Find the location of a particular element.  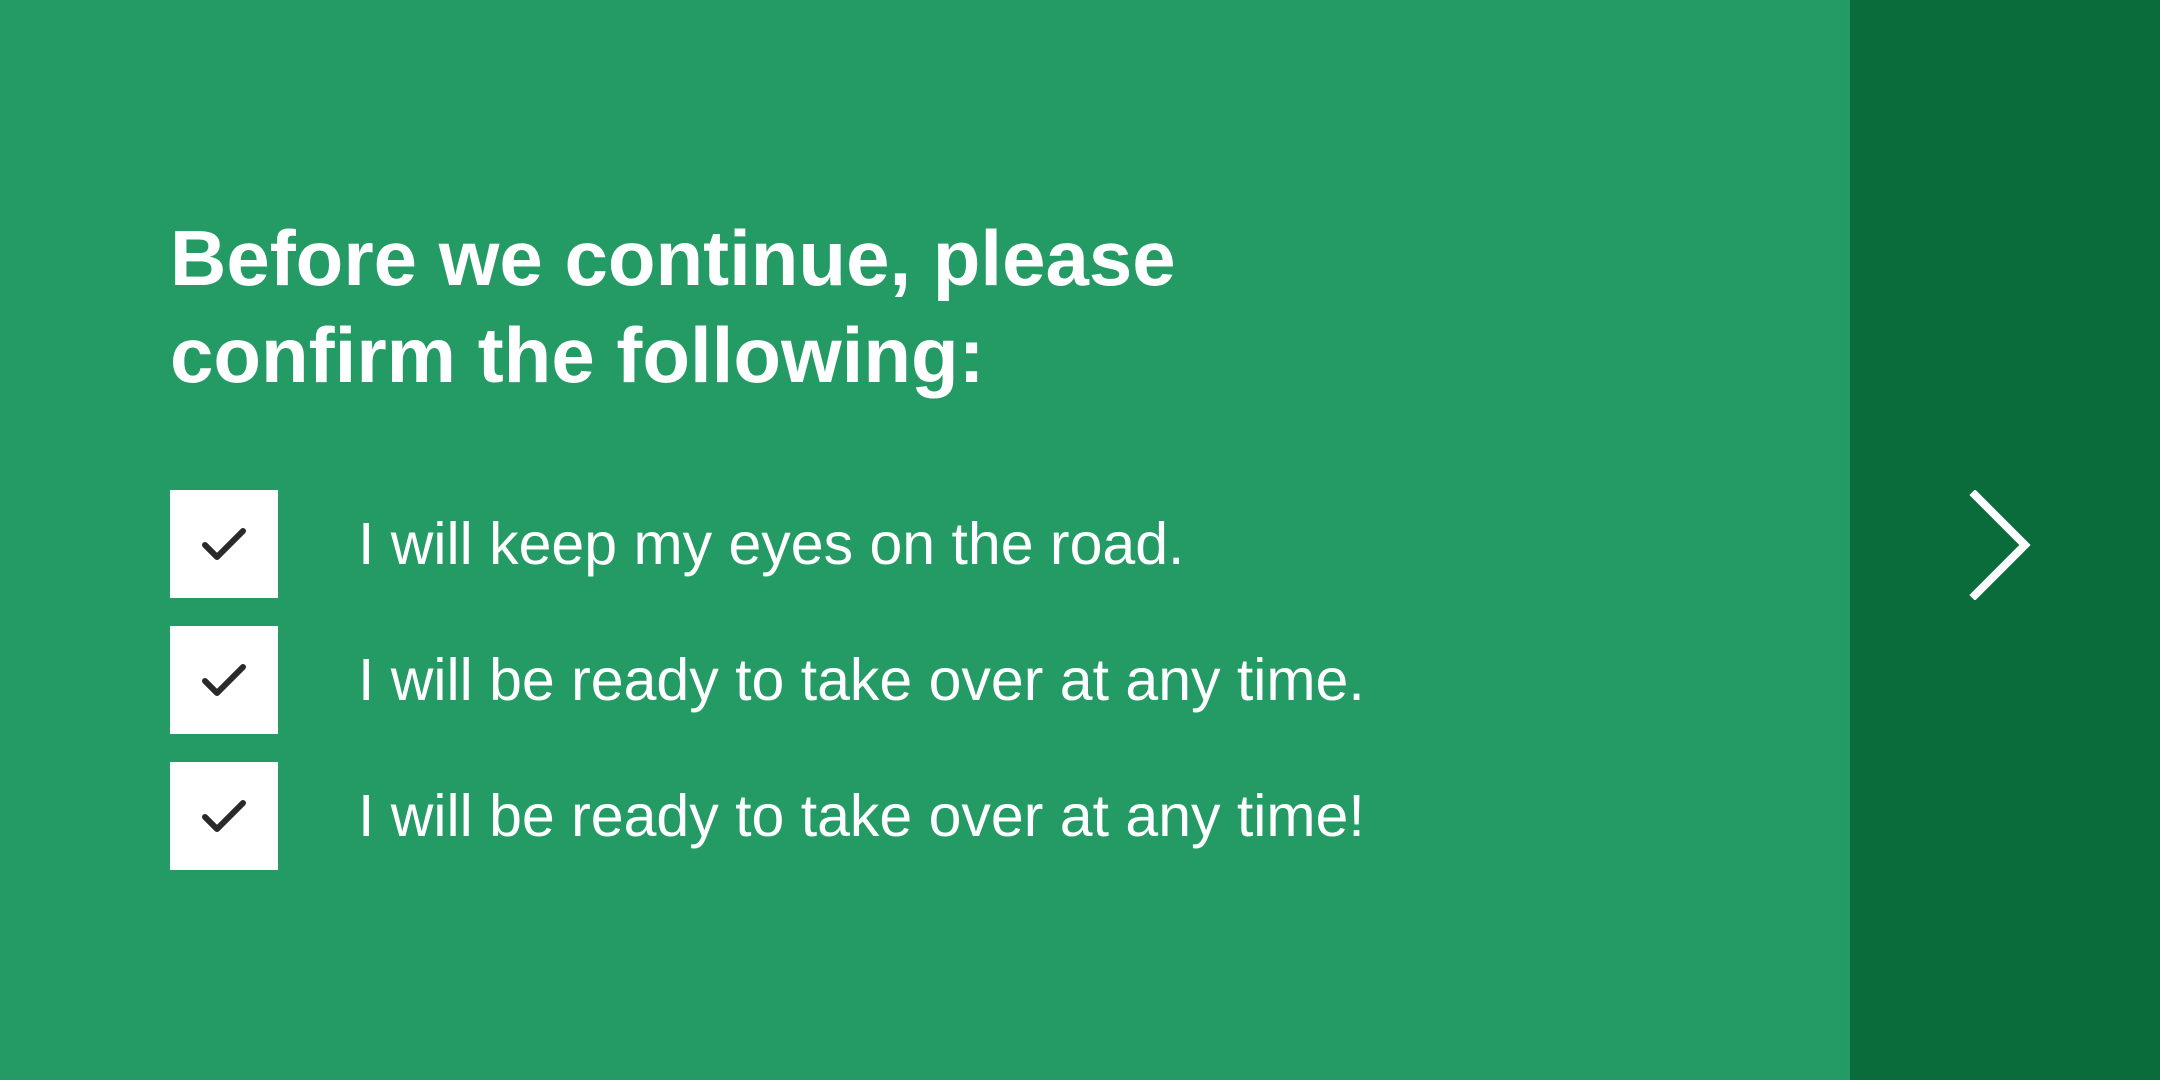

checklist-item: I will keep my eyes on the road. is located at coordinates (767, 544).